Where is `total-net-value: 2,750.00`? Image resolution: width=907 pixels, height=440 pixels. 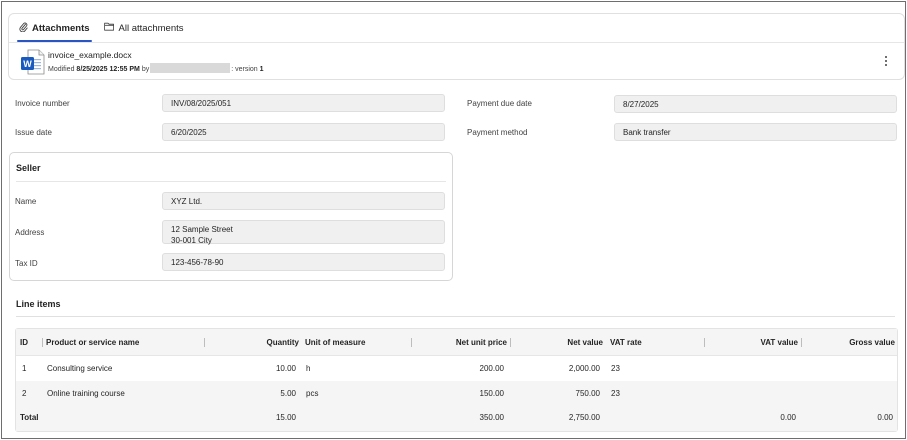
total-net-value: 2,750.00 is located at coordinates (584, 417).